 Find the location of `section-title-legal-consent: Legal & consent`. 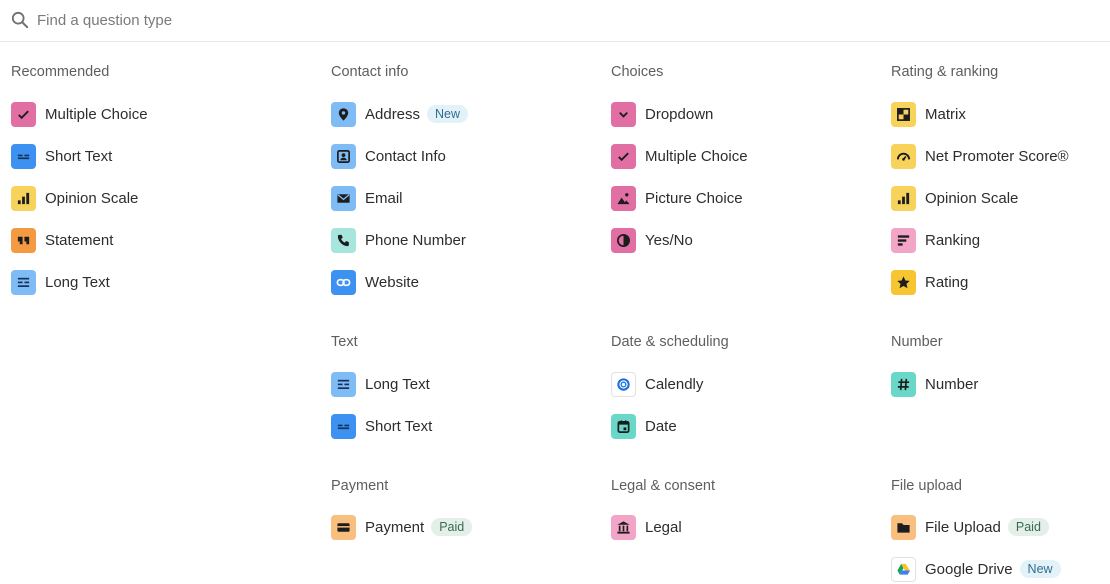

section-title-legal-consent: Legal & consent is located at coordinates (663, 486).